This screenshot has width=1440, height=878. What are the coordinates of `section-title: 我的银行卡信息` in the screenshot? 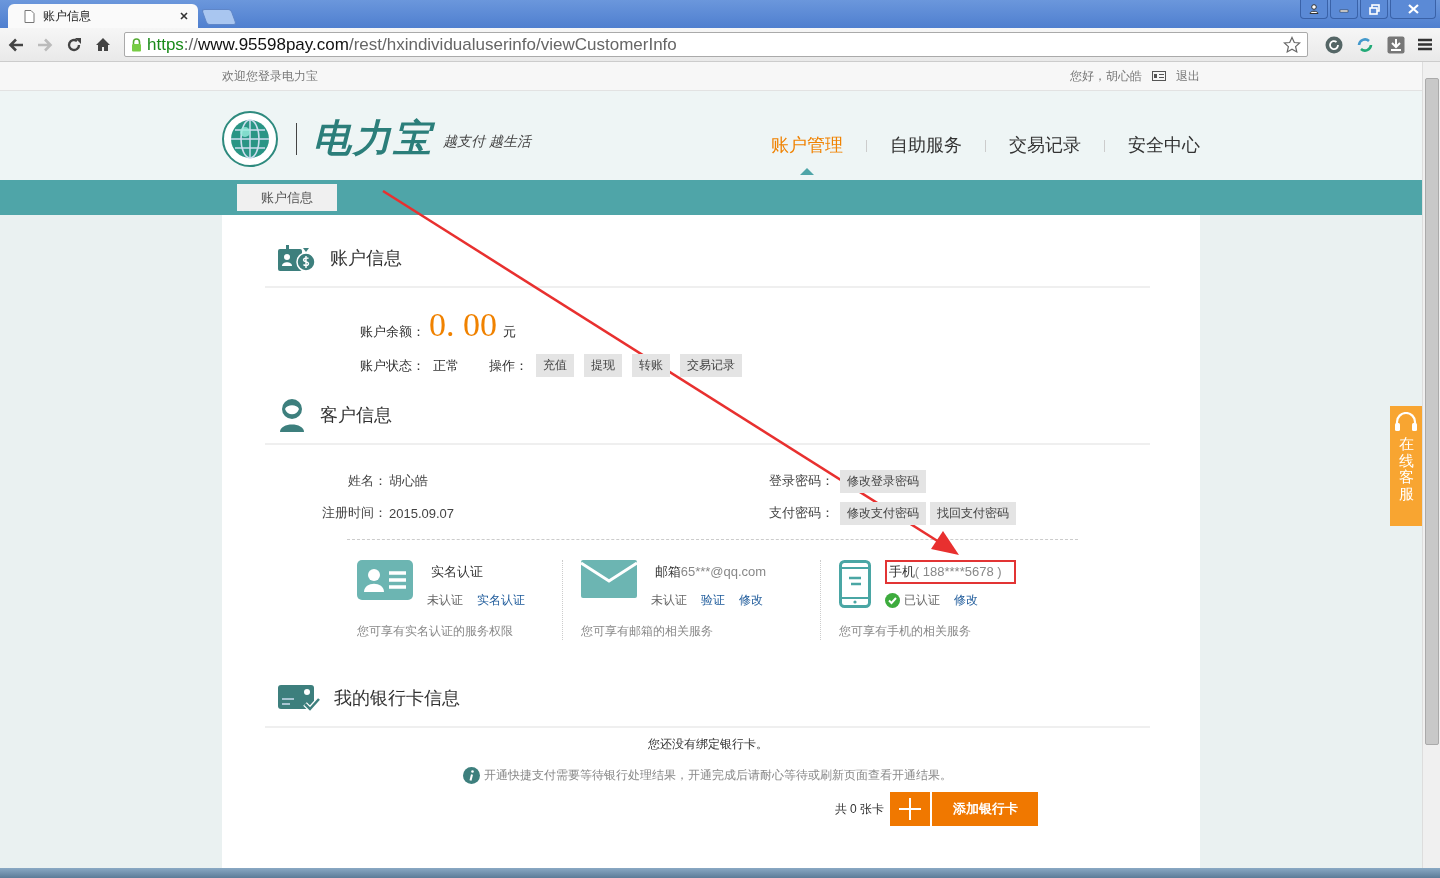 It's located at (397, 698).